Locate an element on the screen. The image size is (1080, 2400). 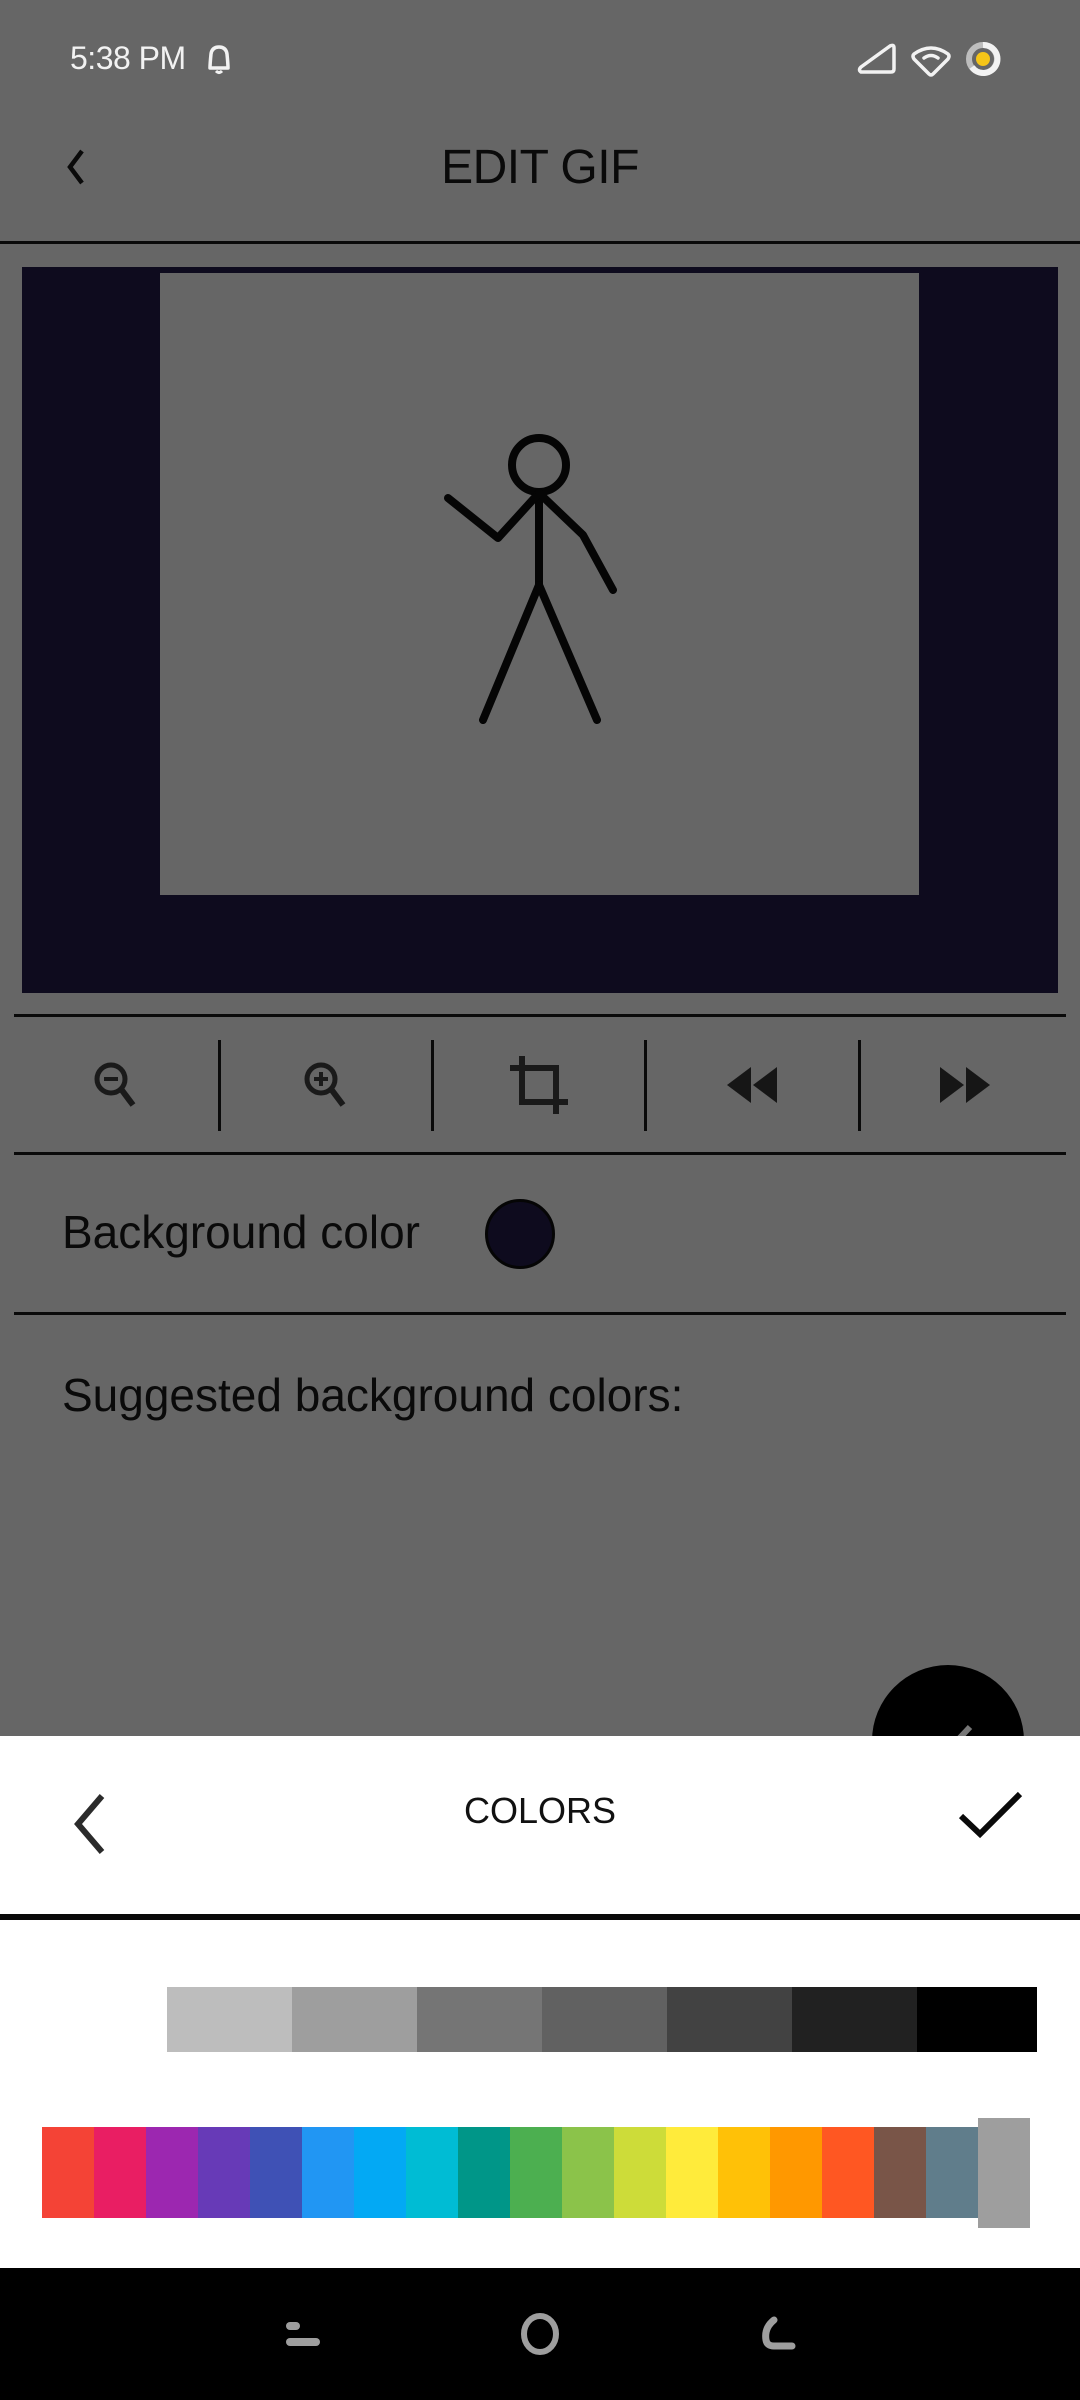
battery-icon is located at coordinates (983, 58).